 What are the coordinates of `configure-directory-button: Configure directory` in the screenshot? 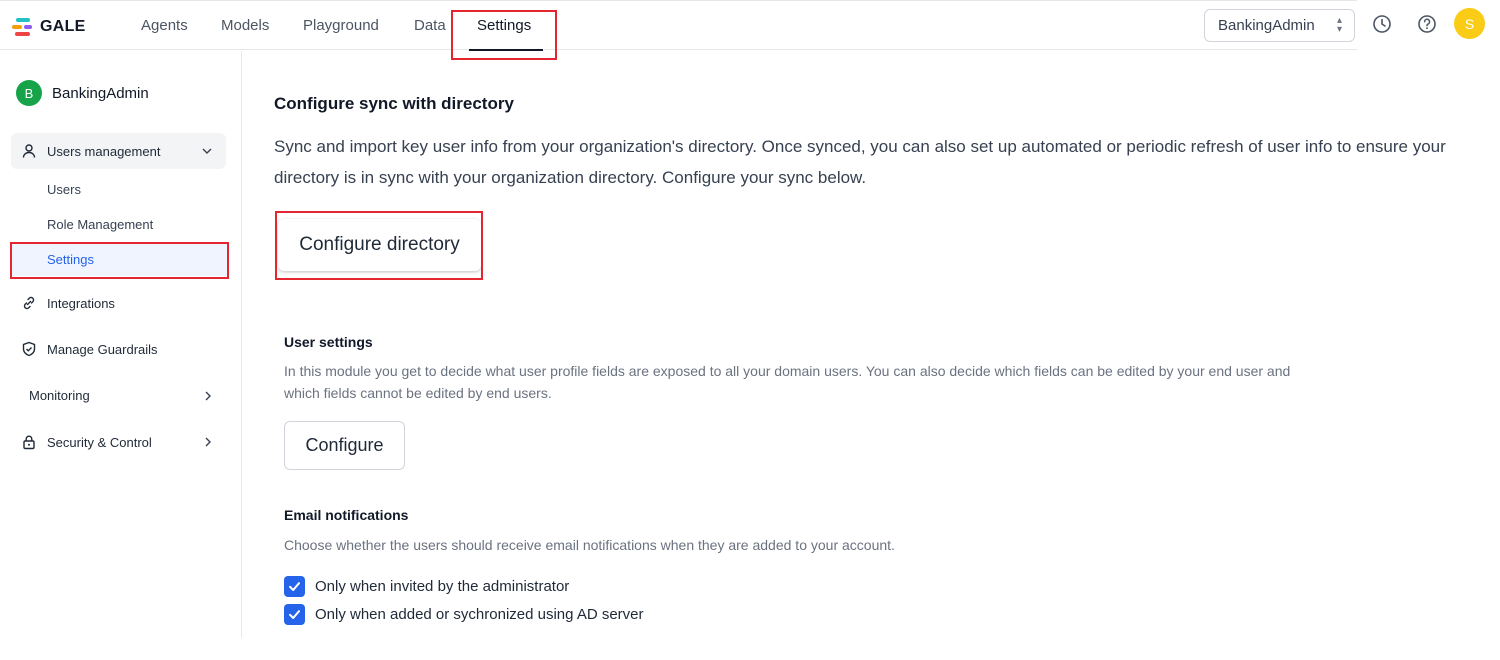 It's located at (379, 245).